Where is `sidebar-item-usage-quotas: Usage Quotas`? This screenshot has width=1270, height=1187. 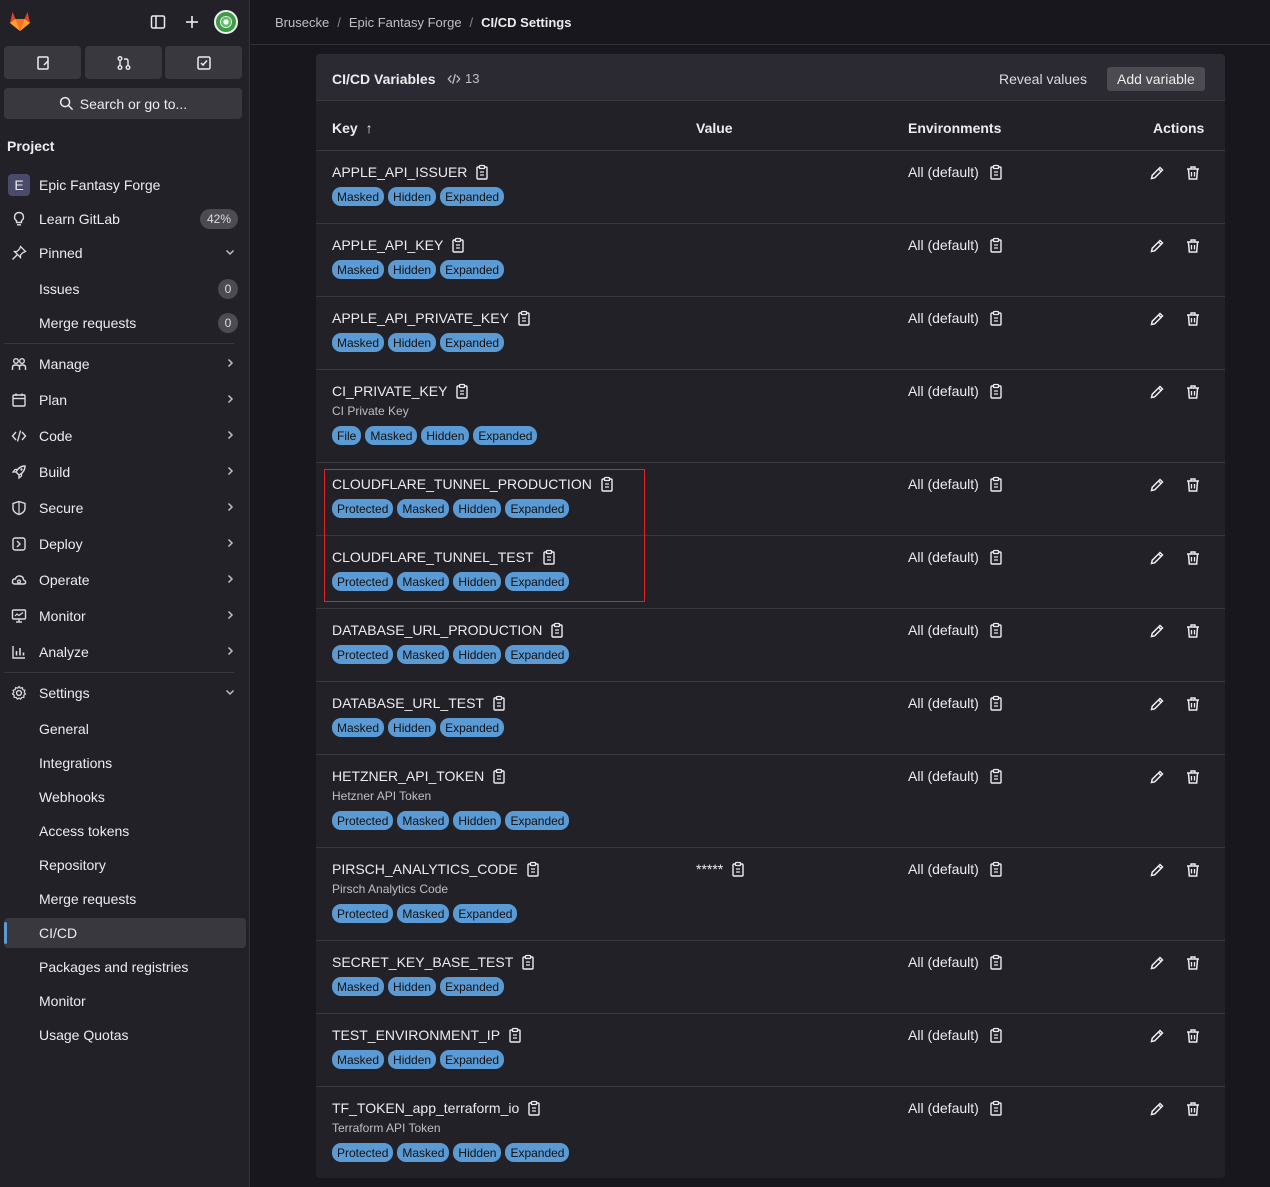
sidebar-item-usage-quotas: Usage Quotas is located at coordinates (125, 1035).